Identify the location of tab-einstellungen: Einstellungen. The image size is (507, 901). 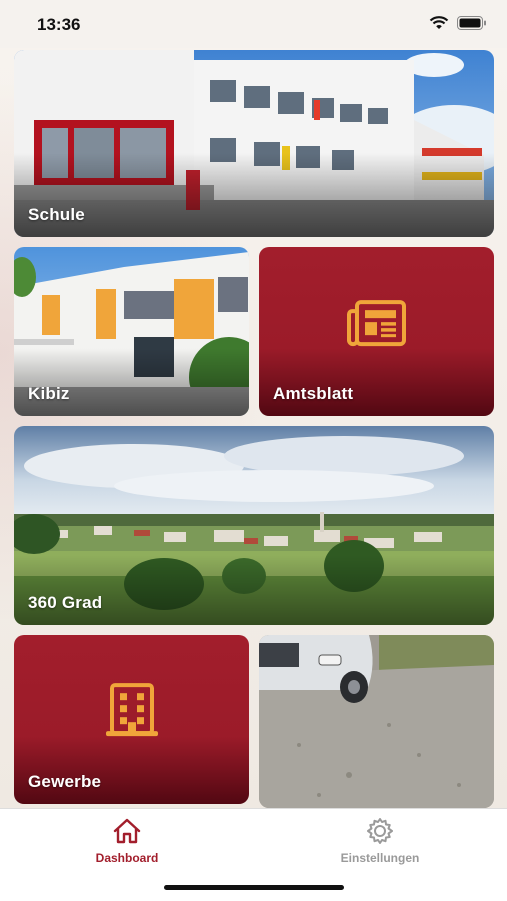
(380, 841).